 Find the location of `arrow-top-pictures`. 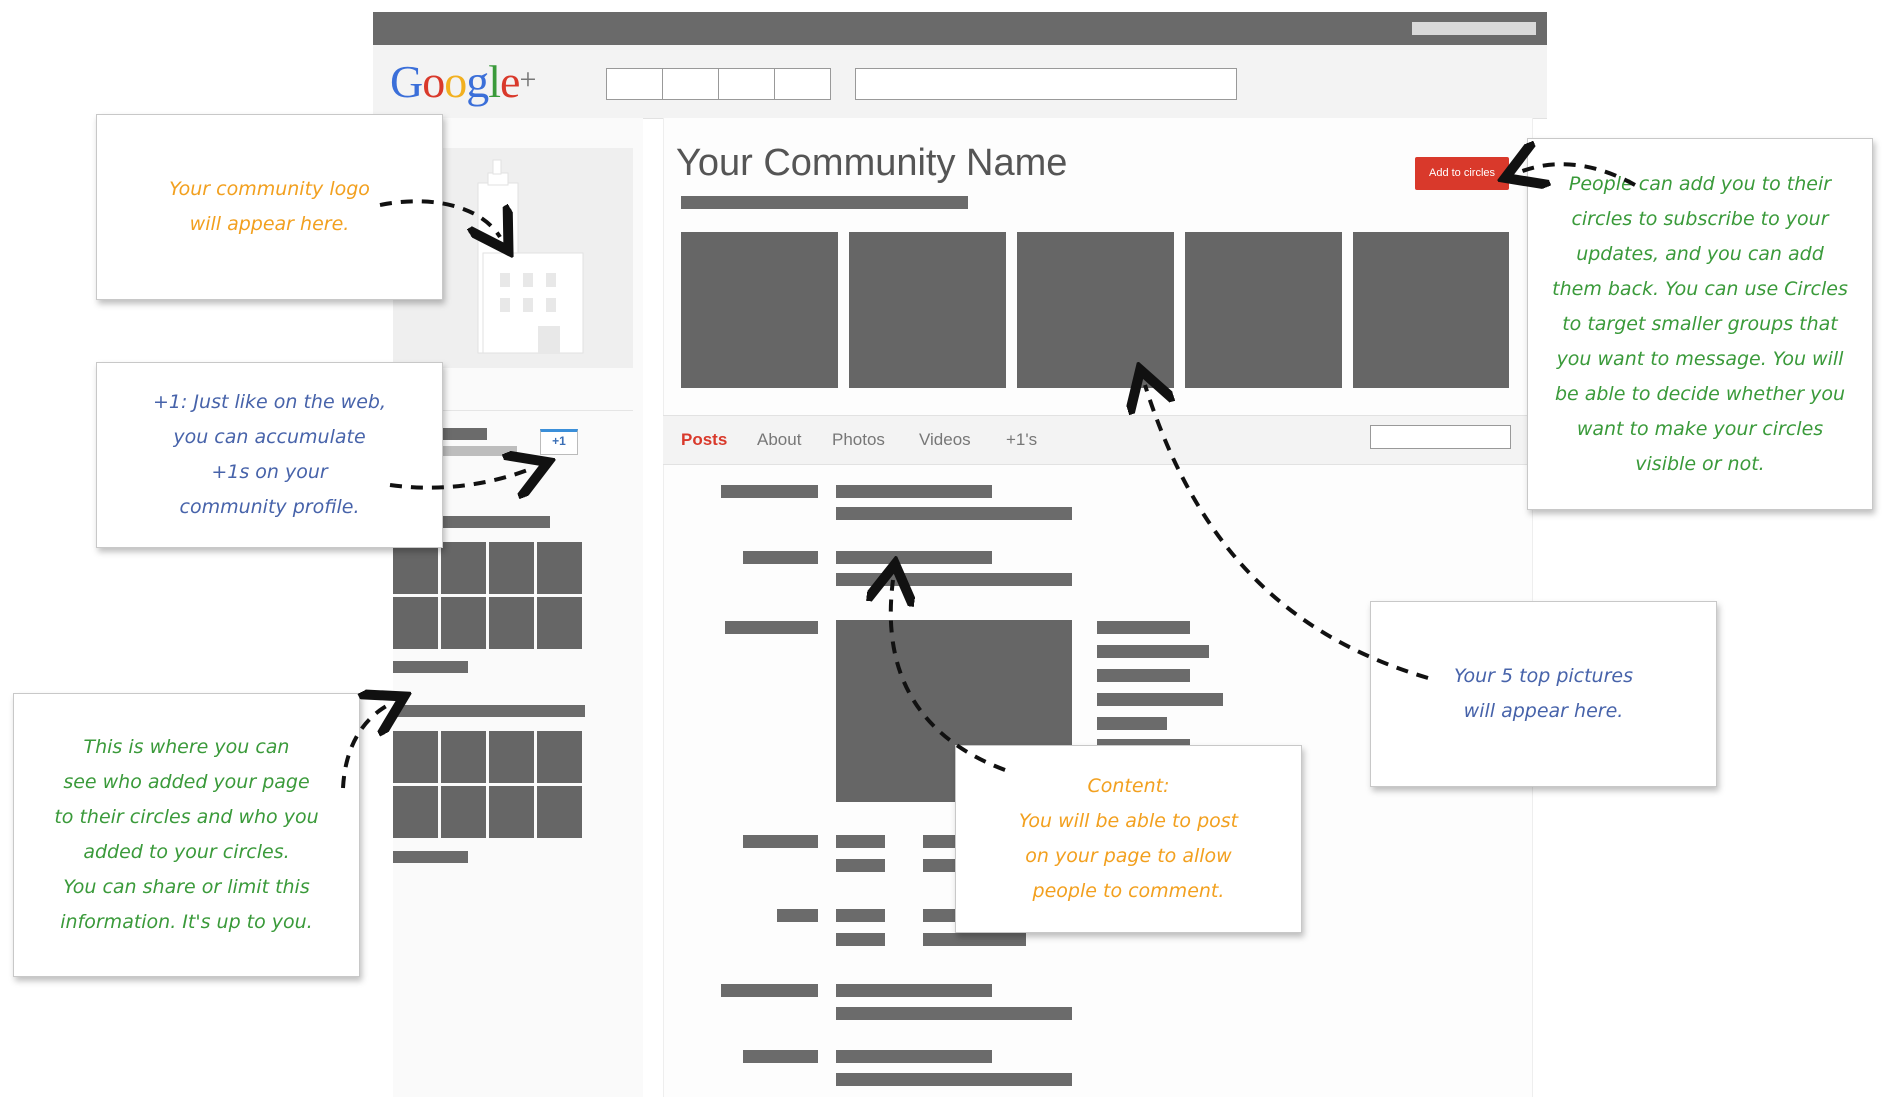

arrow-top-pictures is located at coordinates (1287, 532).